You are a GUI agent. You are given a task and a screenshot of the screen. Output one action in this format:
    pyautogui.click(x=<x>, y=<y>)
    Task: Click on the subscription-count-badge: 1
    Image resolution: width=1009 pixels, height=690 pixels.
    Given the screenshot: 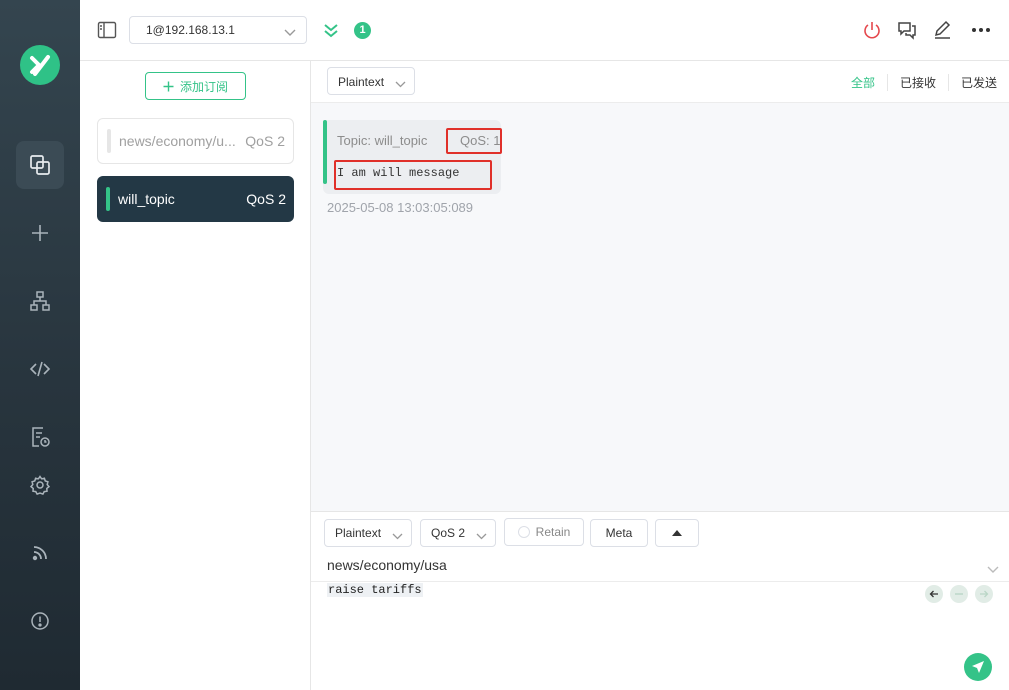 What is the action you would take?
    pyautogui.click(x=362, y=30)
    